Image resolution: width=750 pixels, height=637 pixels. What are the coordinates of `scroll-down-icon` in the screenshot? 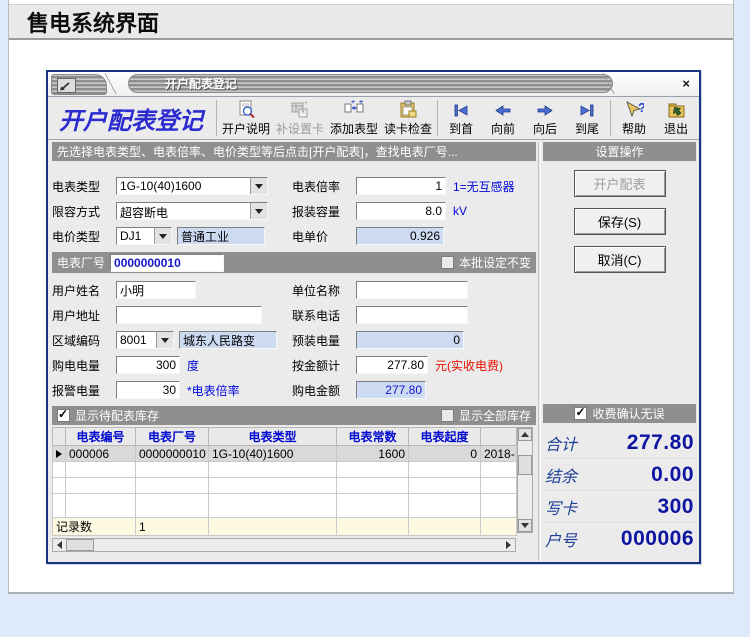 It's located at (525, 525).